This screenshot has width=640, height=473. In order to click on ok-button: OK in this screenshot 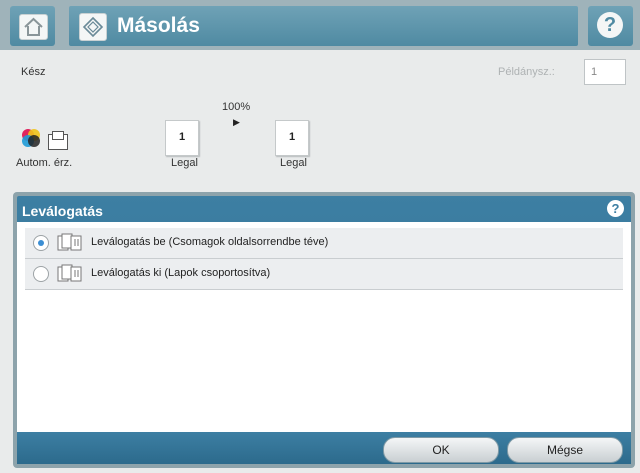, I will do `click(441, 450)`.